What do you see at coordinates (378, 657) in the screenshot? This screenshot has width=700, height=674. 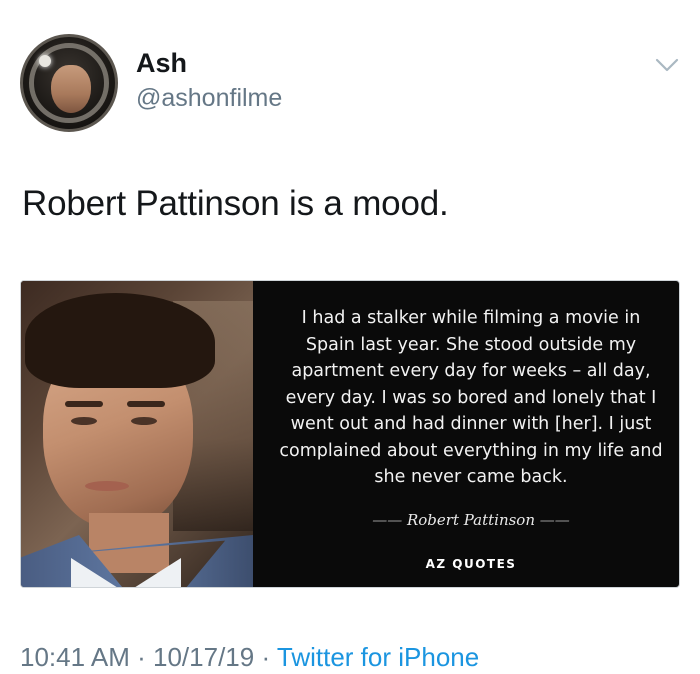 I see `tweet-client-link: Twitter for iPhone` at bounding box center [378, 657].